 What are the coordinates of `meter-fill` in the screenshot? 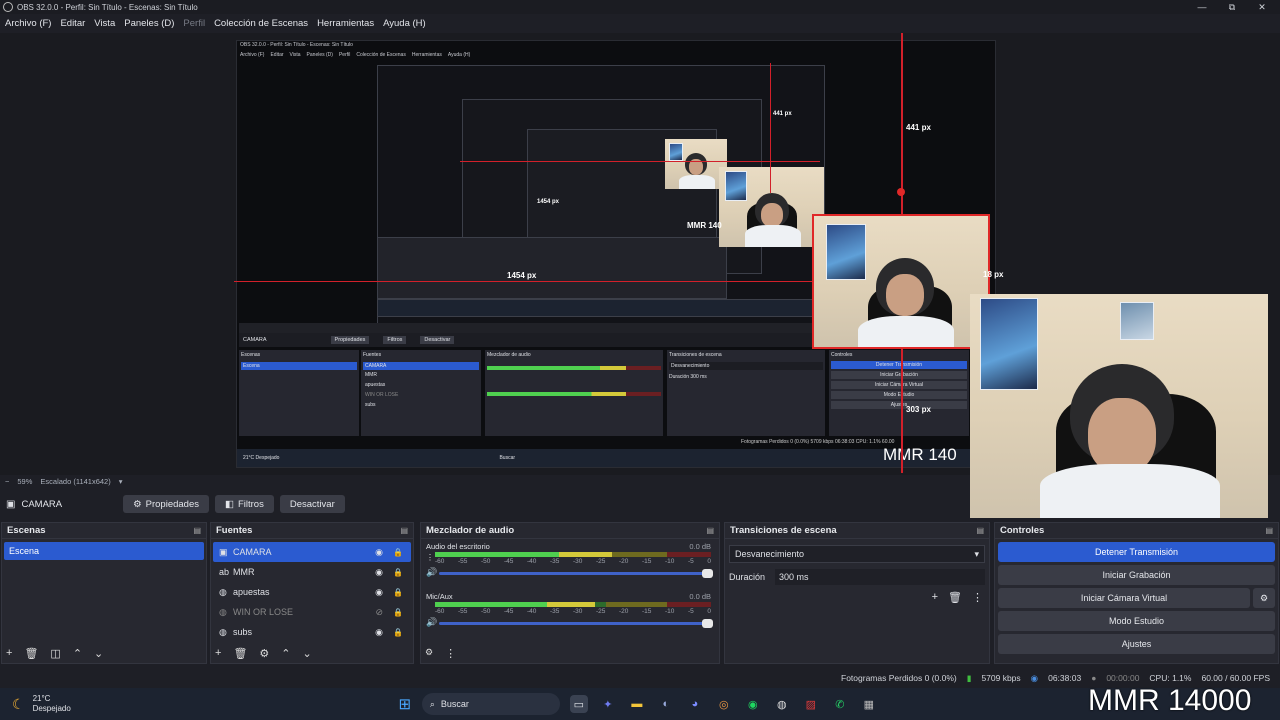 It's located at (515, 604).